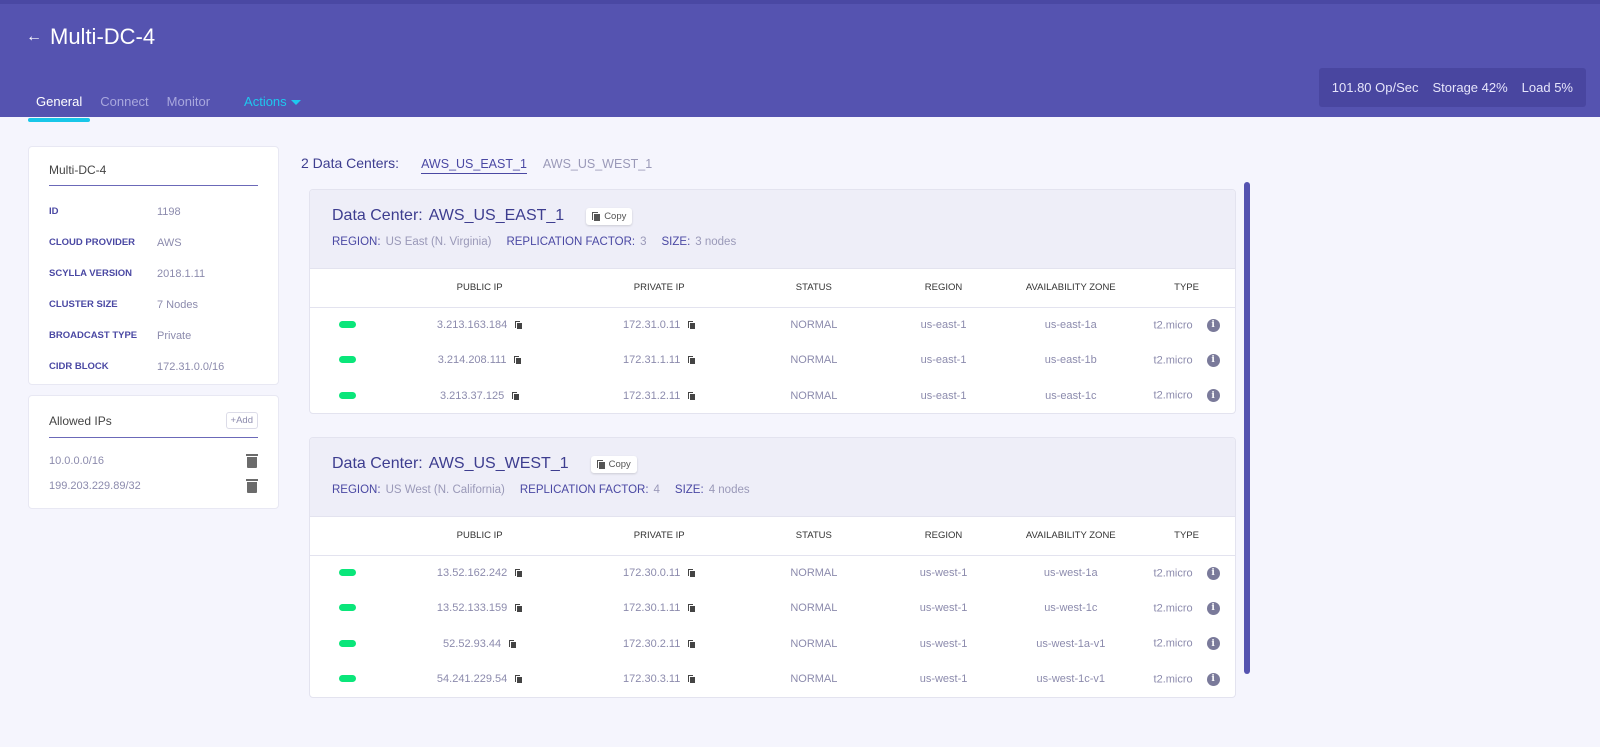  What do you see at coordinates (597, 165) in the screenshot?
I see `dc-tab-us-west-1: AWS_US_WEST_1` at bounding box center [597, 165].